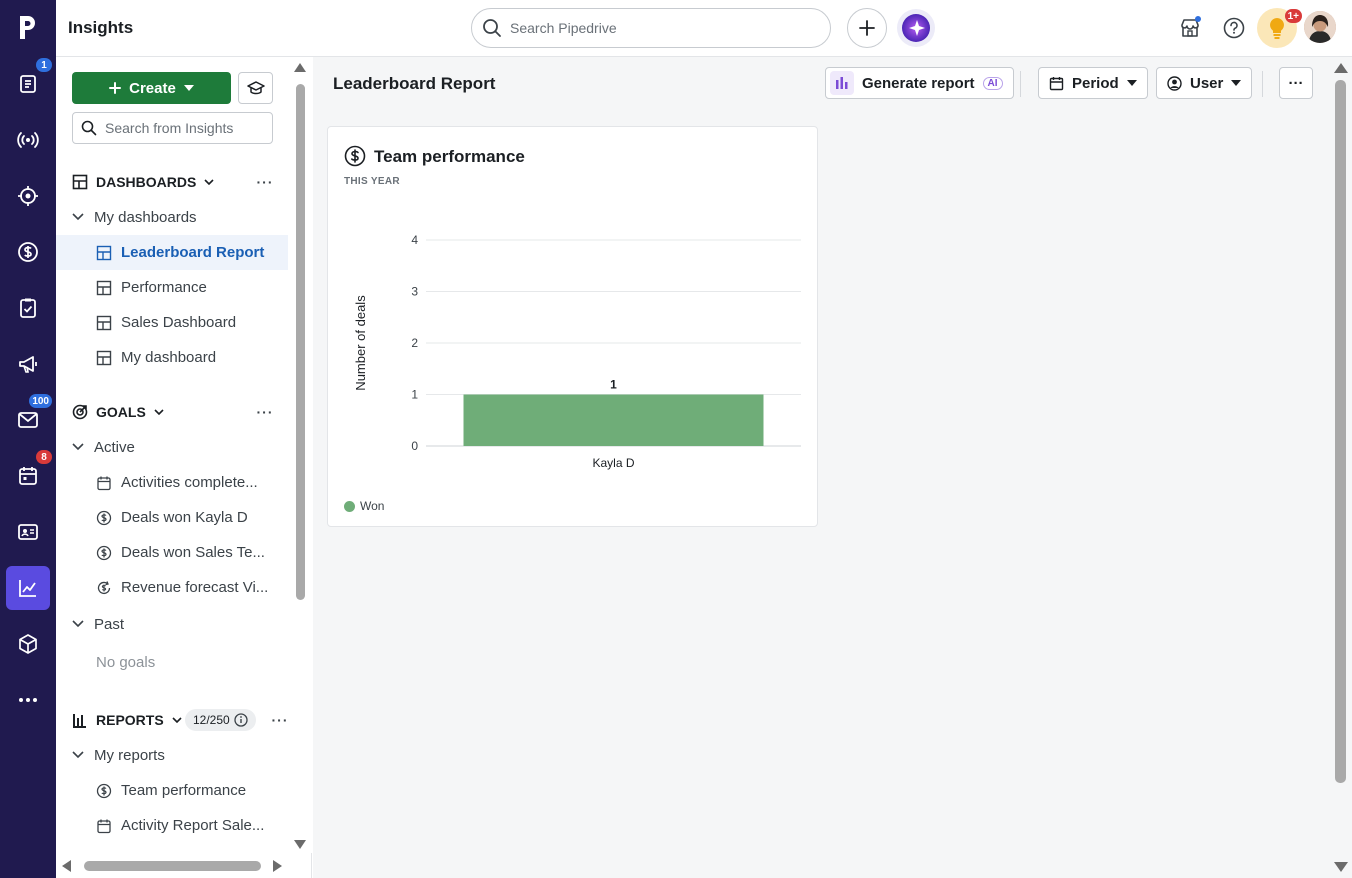  What do you see at coordinates (172, 322) in the screenshot?
I see `dashboard-item: Sales Dashboard` at bounding box center [172, 322].